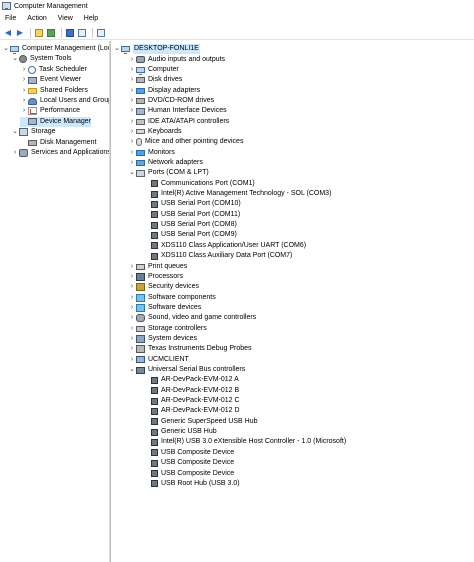 This screenshot has width=474, height=562. What do you see at coordinates (20, 33) in the screenshot?
I see `forward-arrow-icon: ▶` at bounding box center [20, 33].